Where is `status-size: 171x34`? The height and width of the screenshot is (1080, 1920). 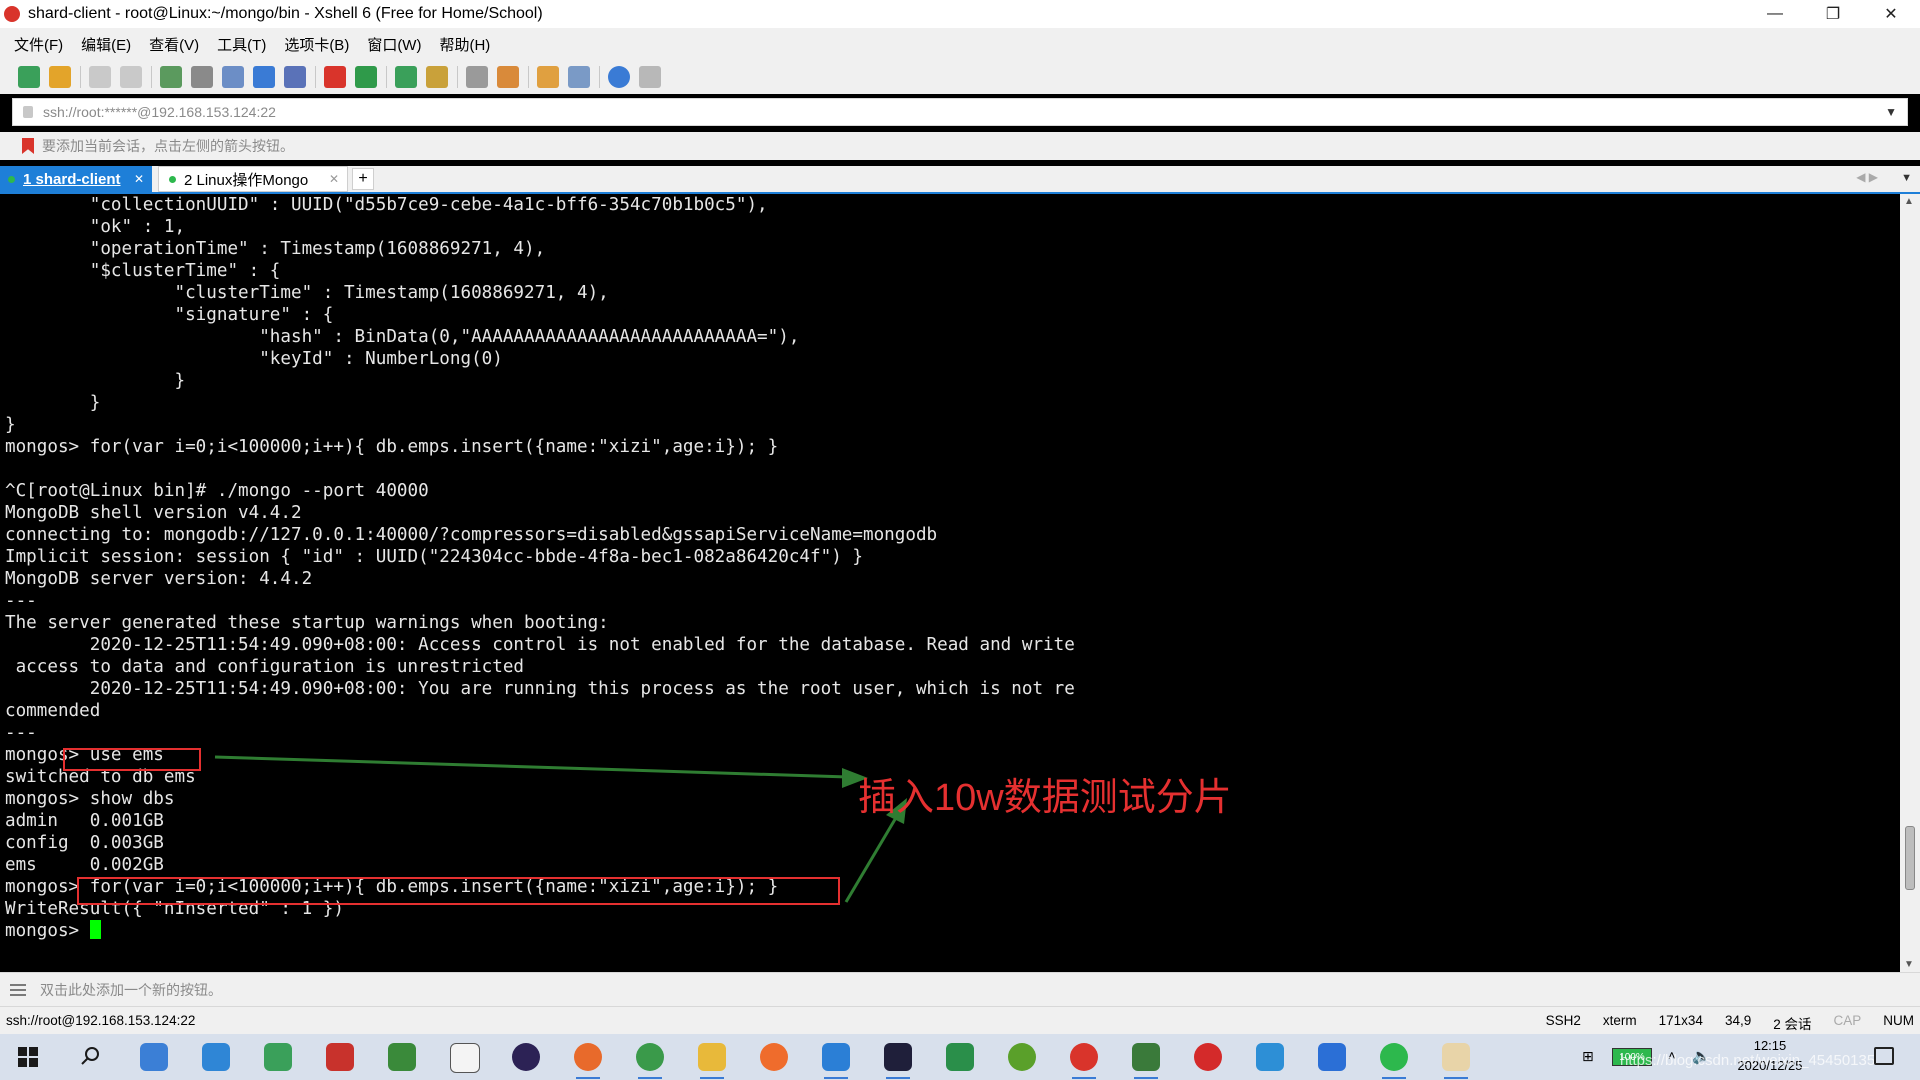 status-size: 171x34 is located at coordinates (1680, 1020).